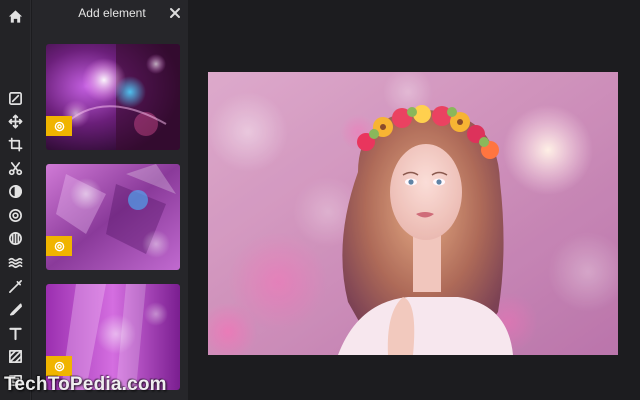  What do you see at coordinates (15, 191) in the screenshot?
I see `exposure-icon` at bounding box center [15, 191].